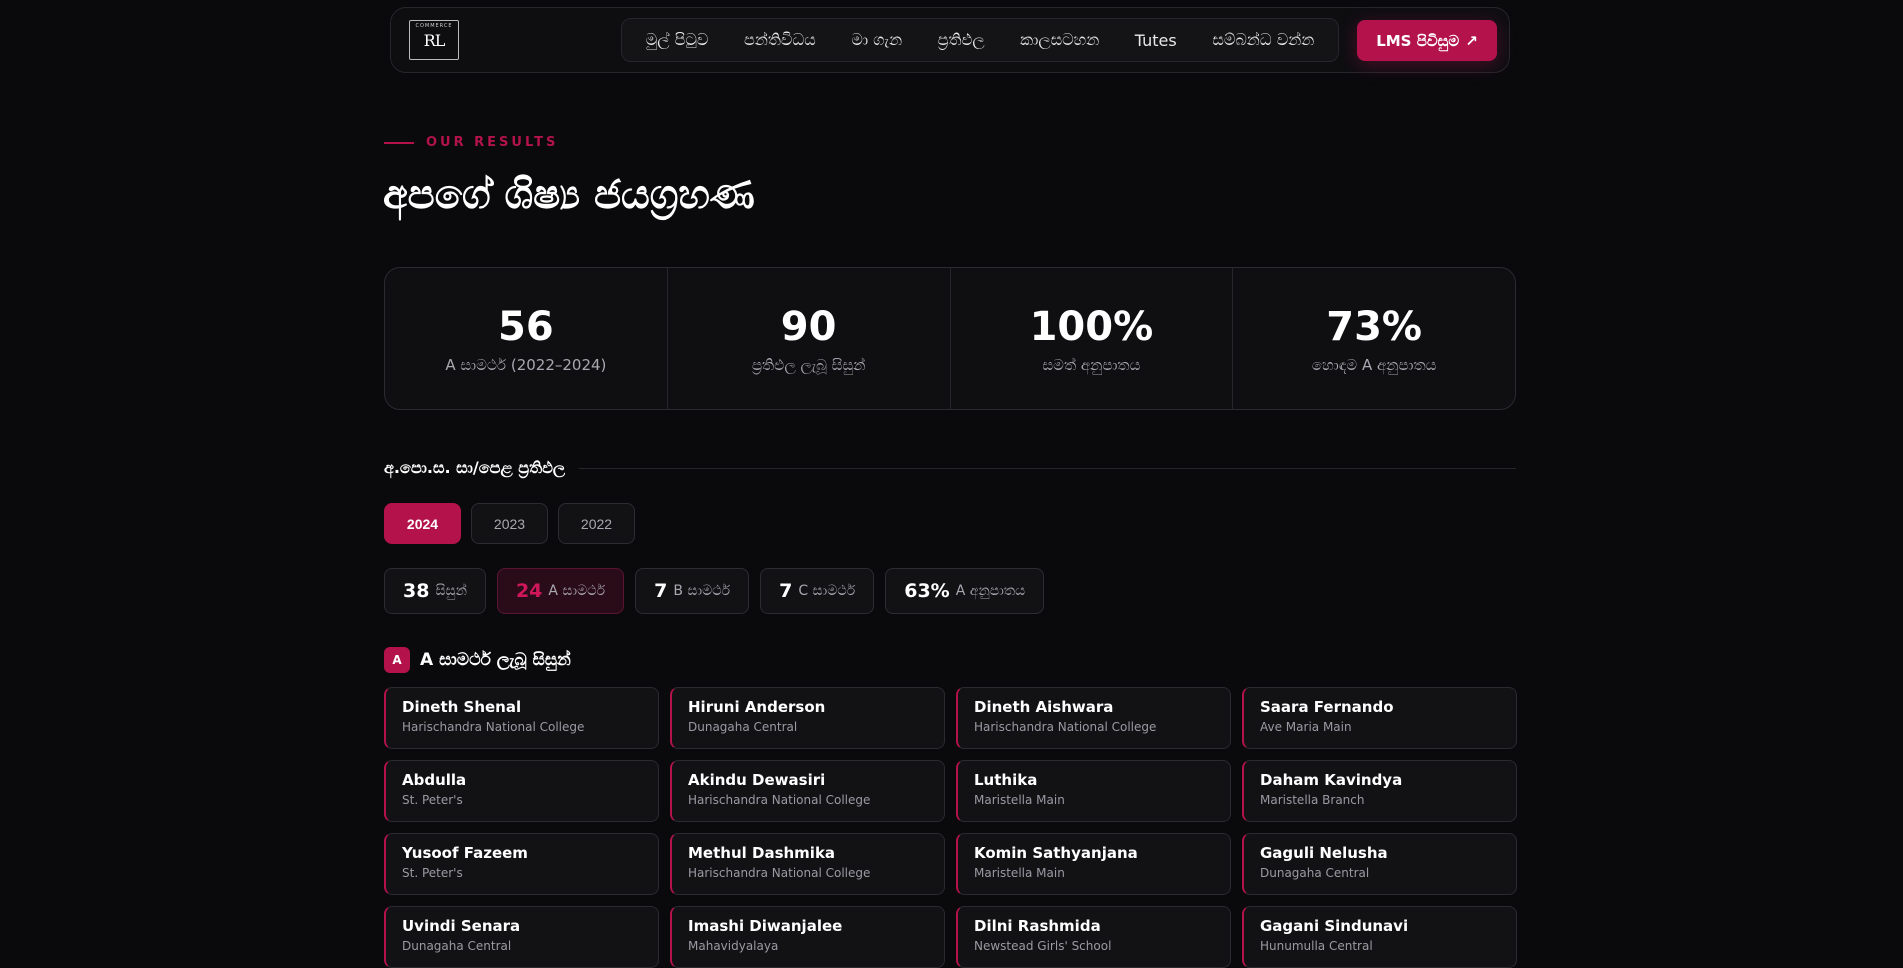 The height and width of the screenshot is (968, 1903). I want to click on stat-pass-rate: 100% සමත් අනුපාතය, so click(1092, 338).